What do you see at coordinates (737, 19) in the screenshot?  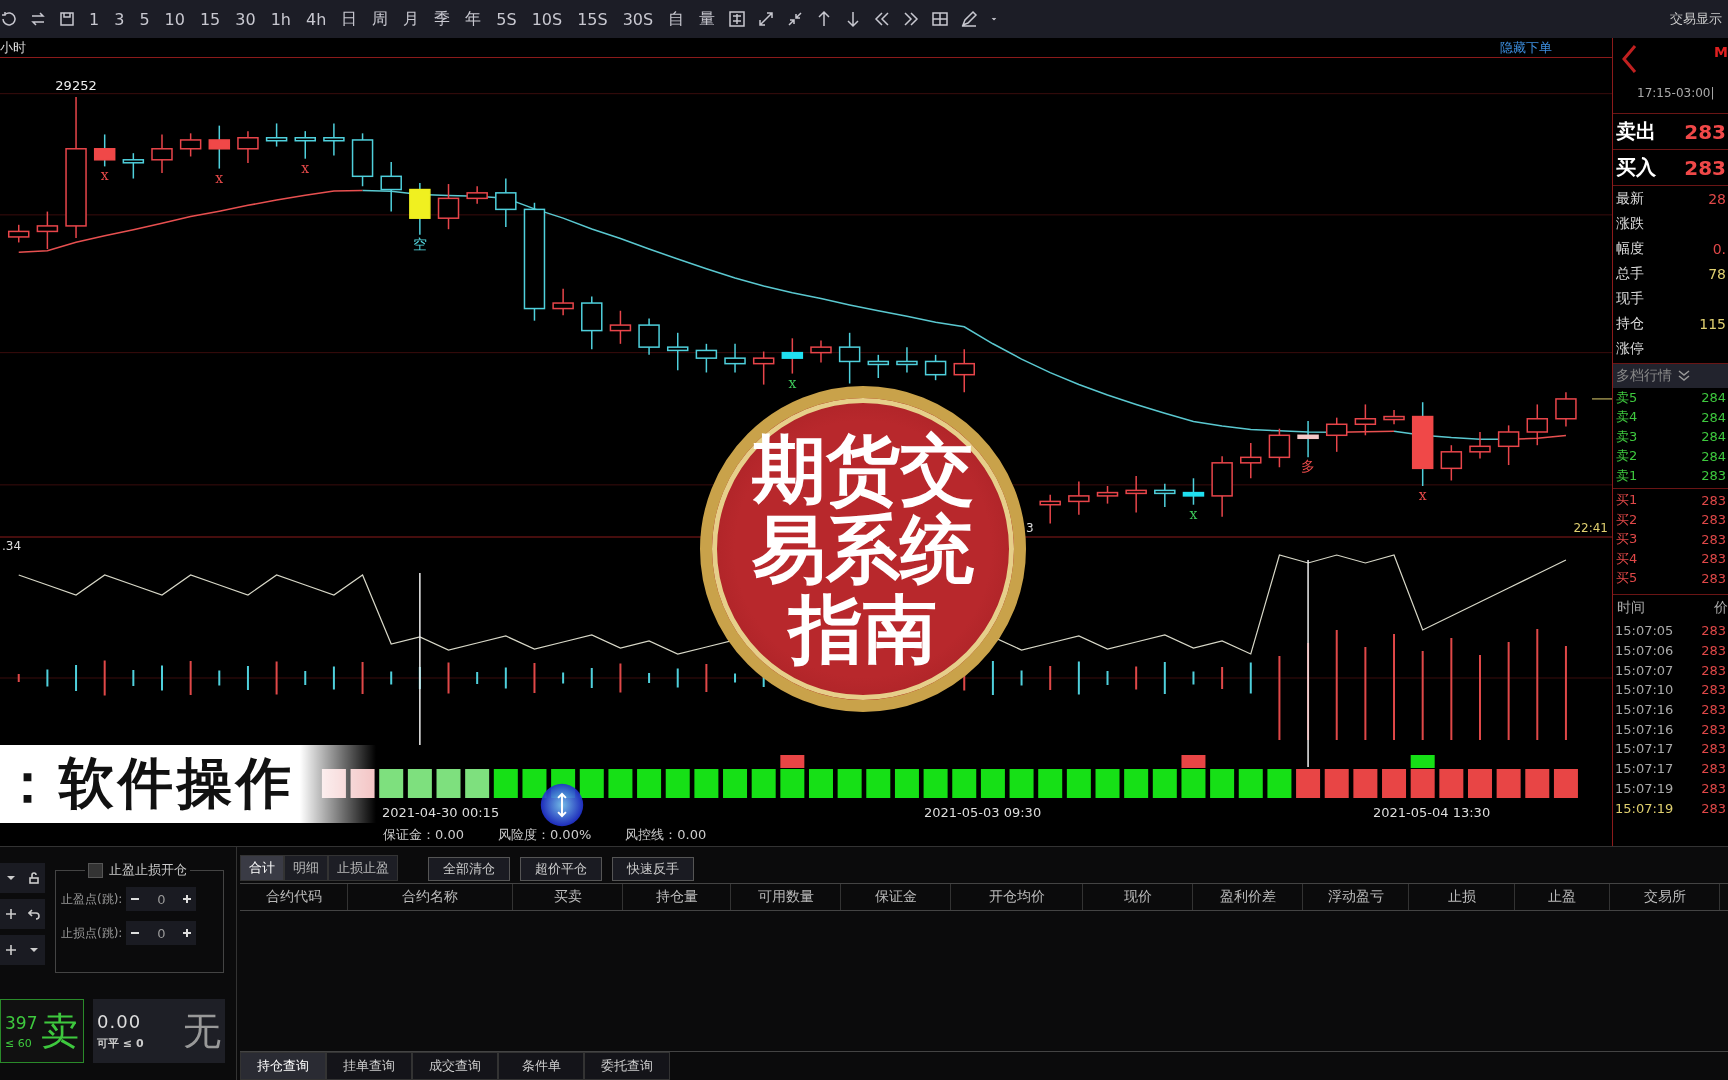 I see `grid-box-icon` at bounding box center [737, 19].